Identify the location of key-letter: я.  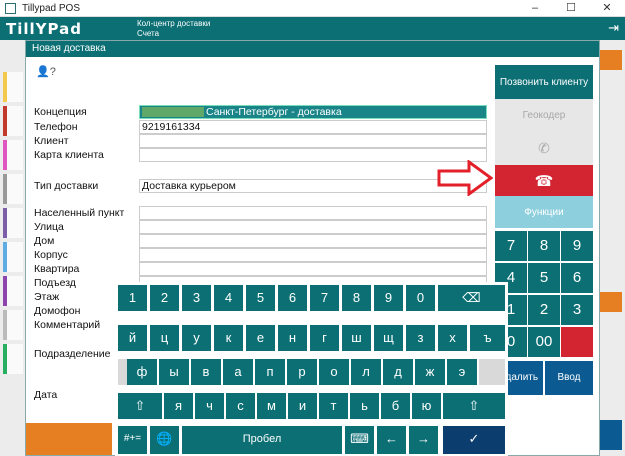
(178, 406).